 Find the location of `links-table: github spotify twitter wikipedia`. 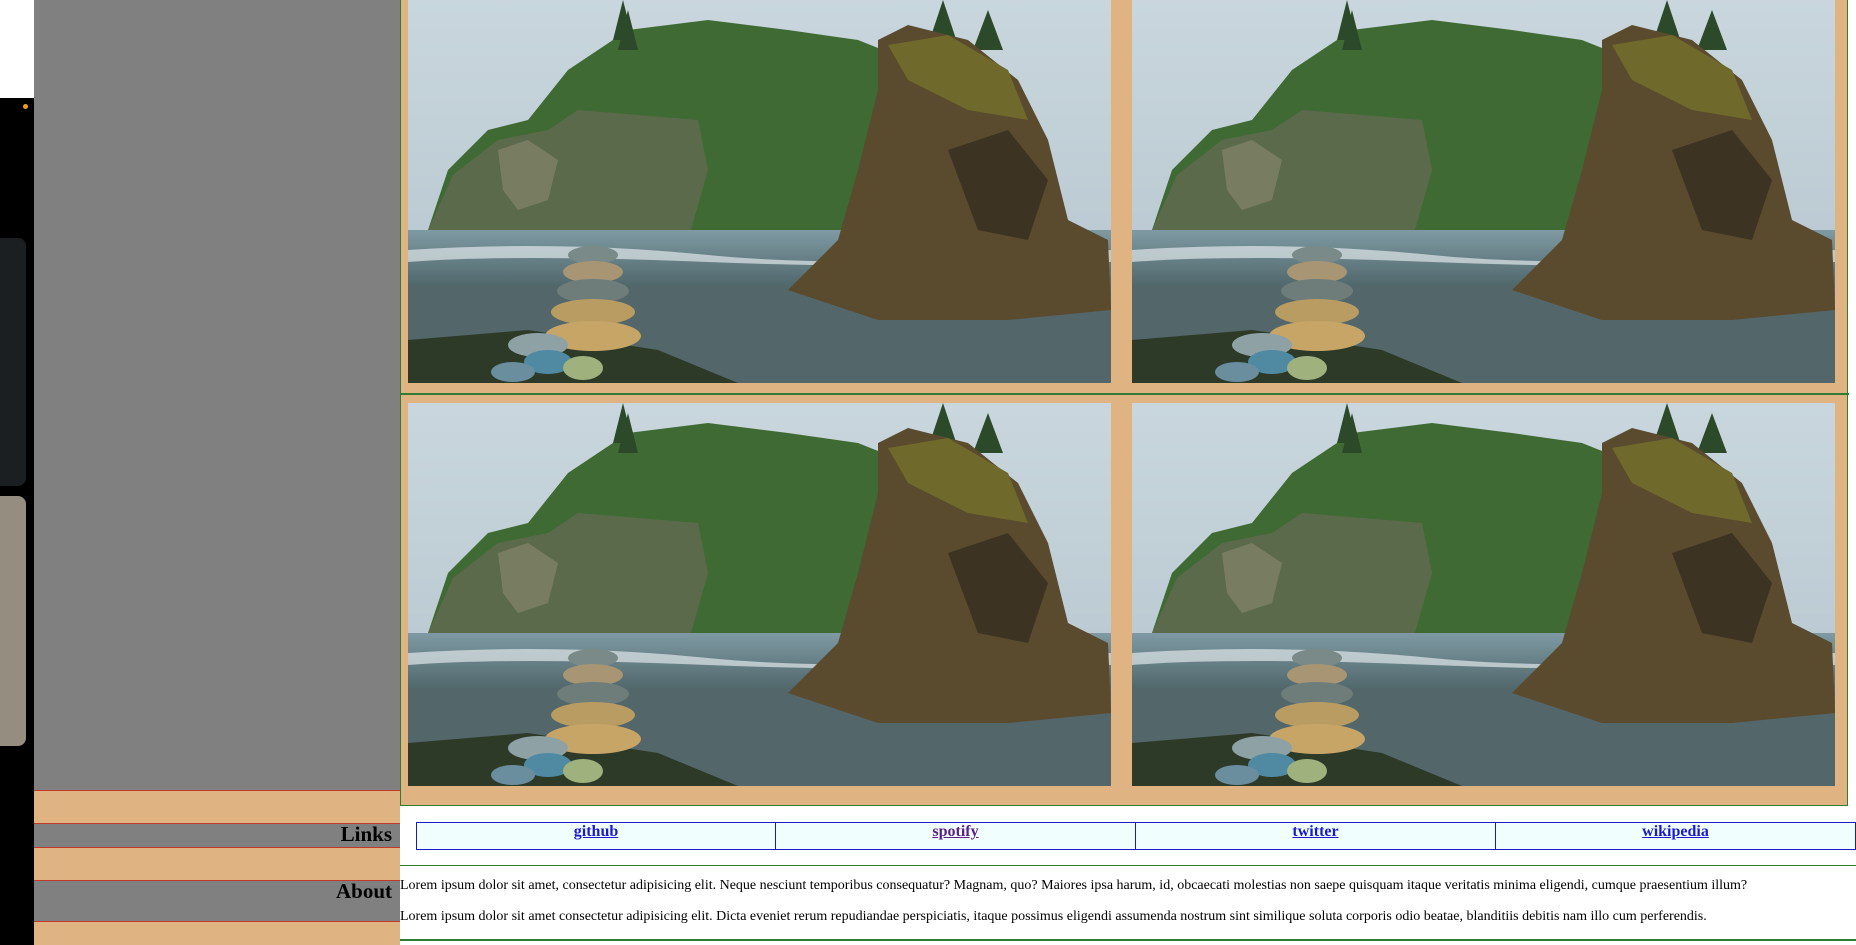

links-table: github spotify twitter wikipedia is located at coordinates (1136, 836).